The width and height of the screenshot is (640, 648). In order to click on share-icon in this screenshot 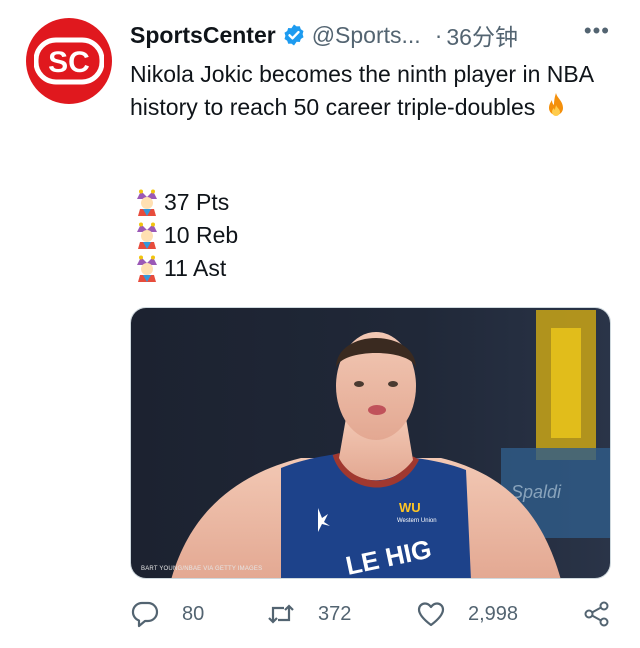, I will do `click(596, 614)`.